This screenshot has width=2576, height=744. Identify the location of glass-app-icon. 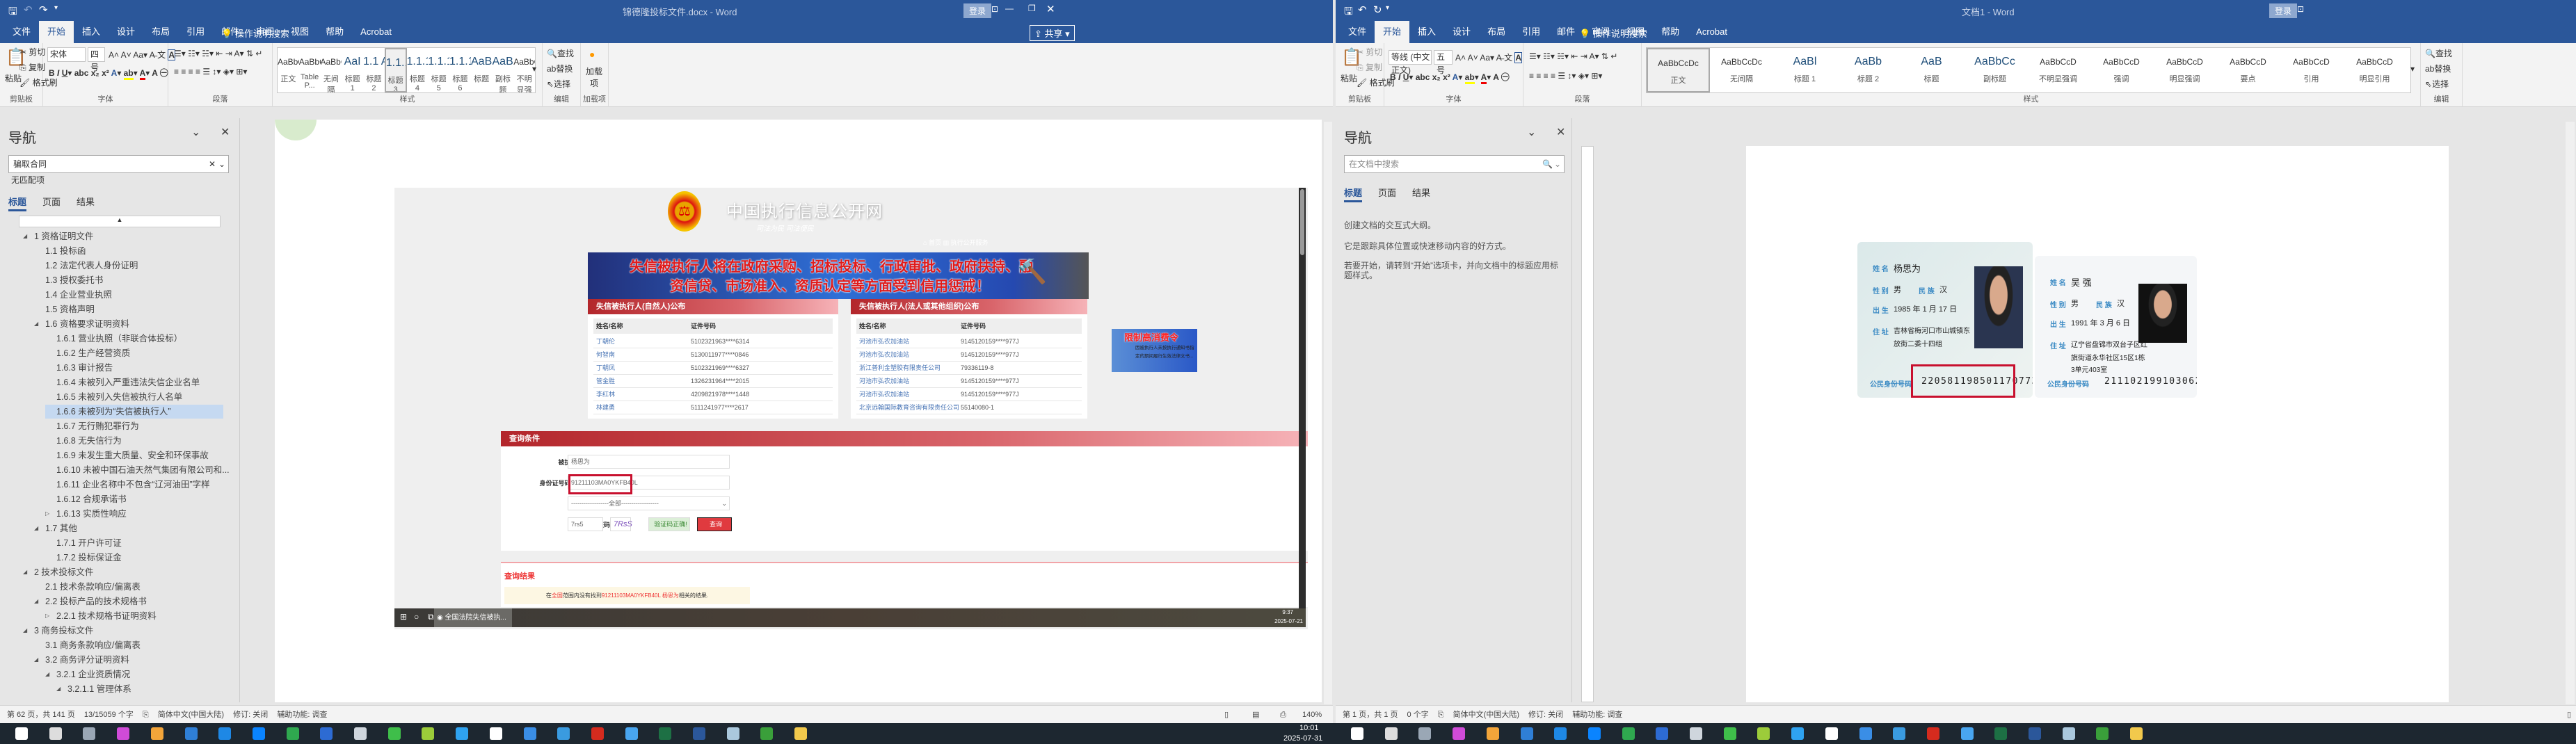
(2068, 733).